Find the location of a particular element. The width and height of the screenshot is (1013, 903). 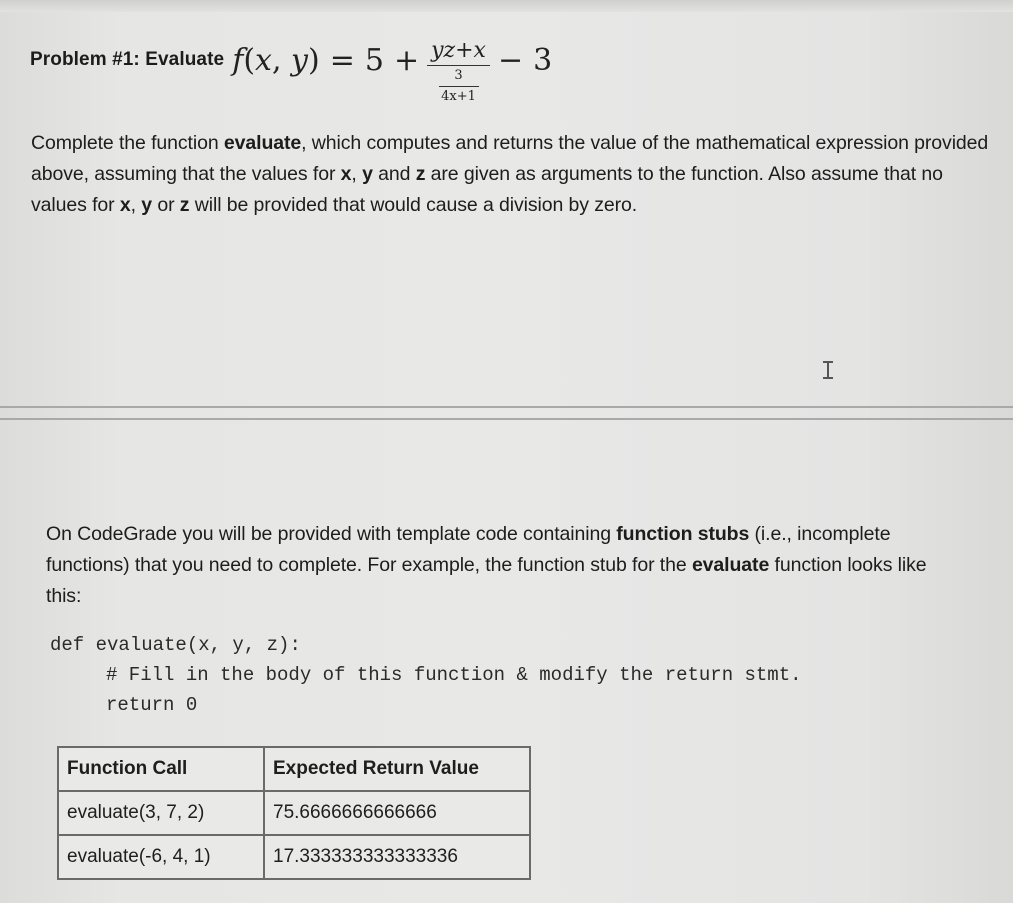

table-row: evaluate(3, 7, 2) 75.6666666666666 is located at coordinates (294, 813).